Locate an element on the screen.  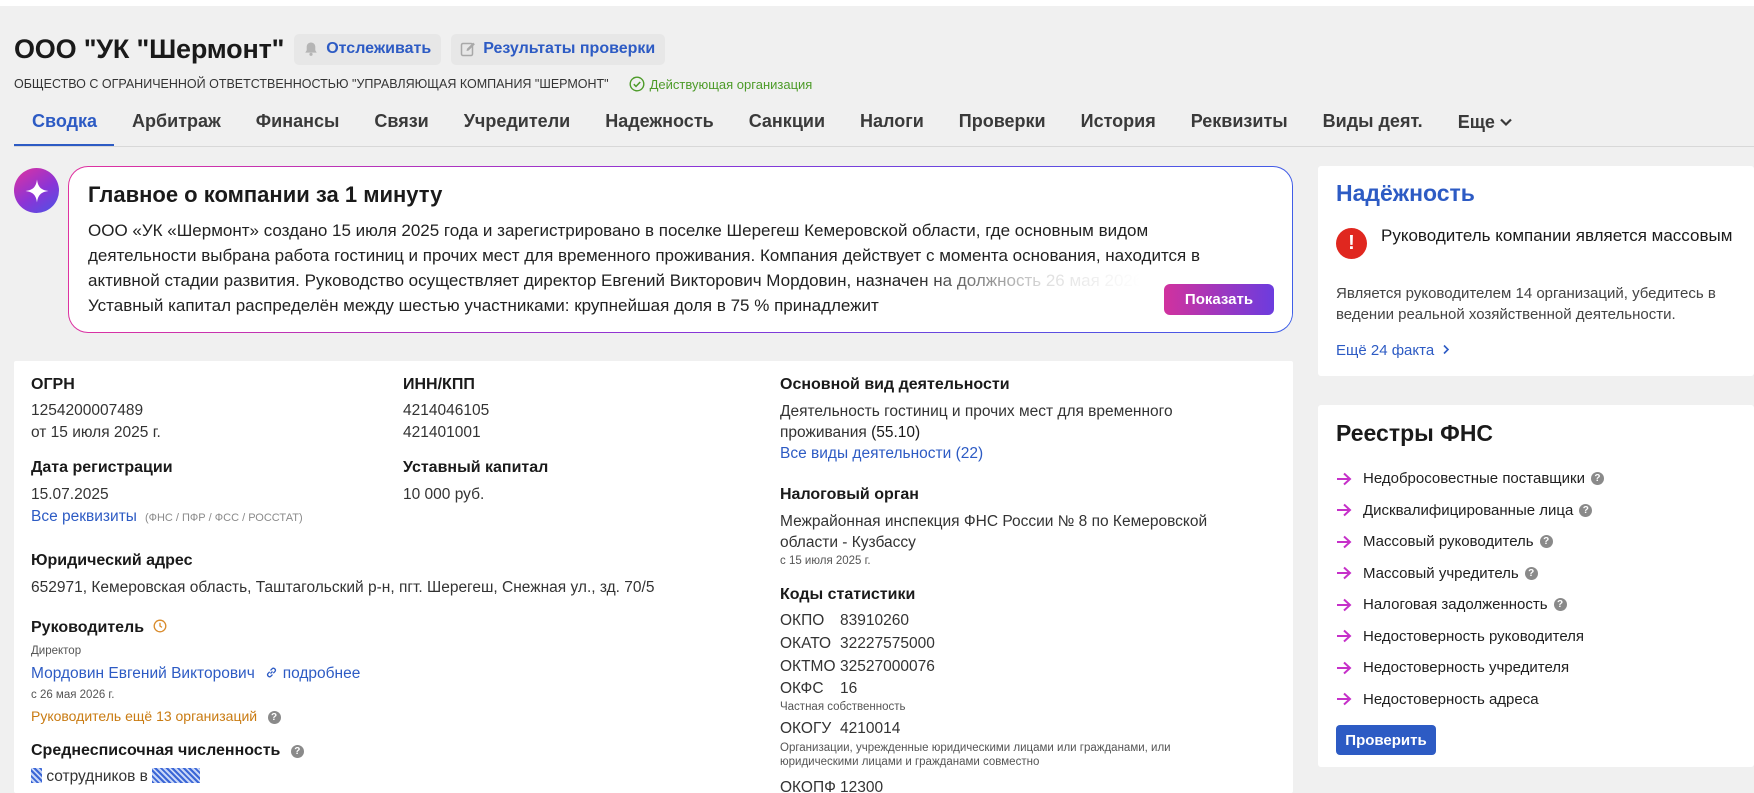
kpp-value: 421401001 is located at coordinates (442, 432).